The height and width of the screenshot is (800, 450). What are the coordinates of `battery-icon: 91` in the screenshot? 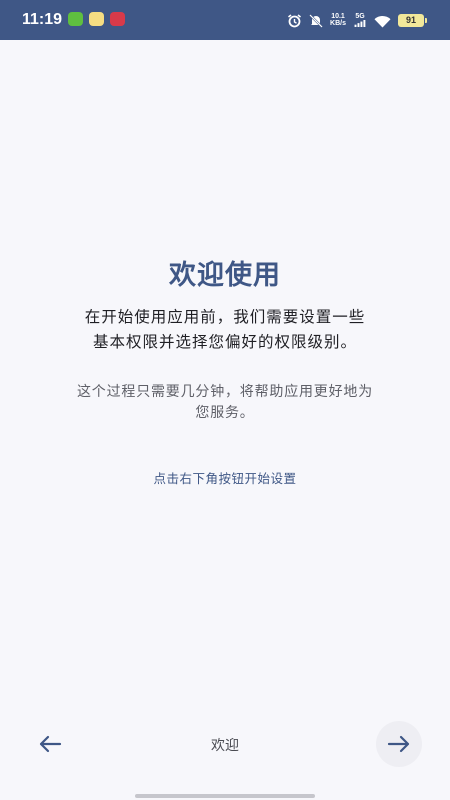 It's located at (412, 20).